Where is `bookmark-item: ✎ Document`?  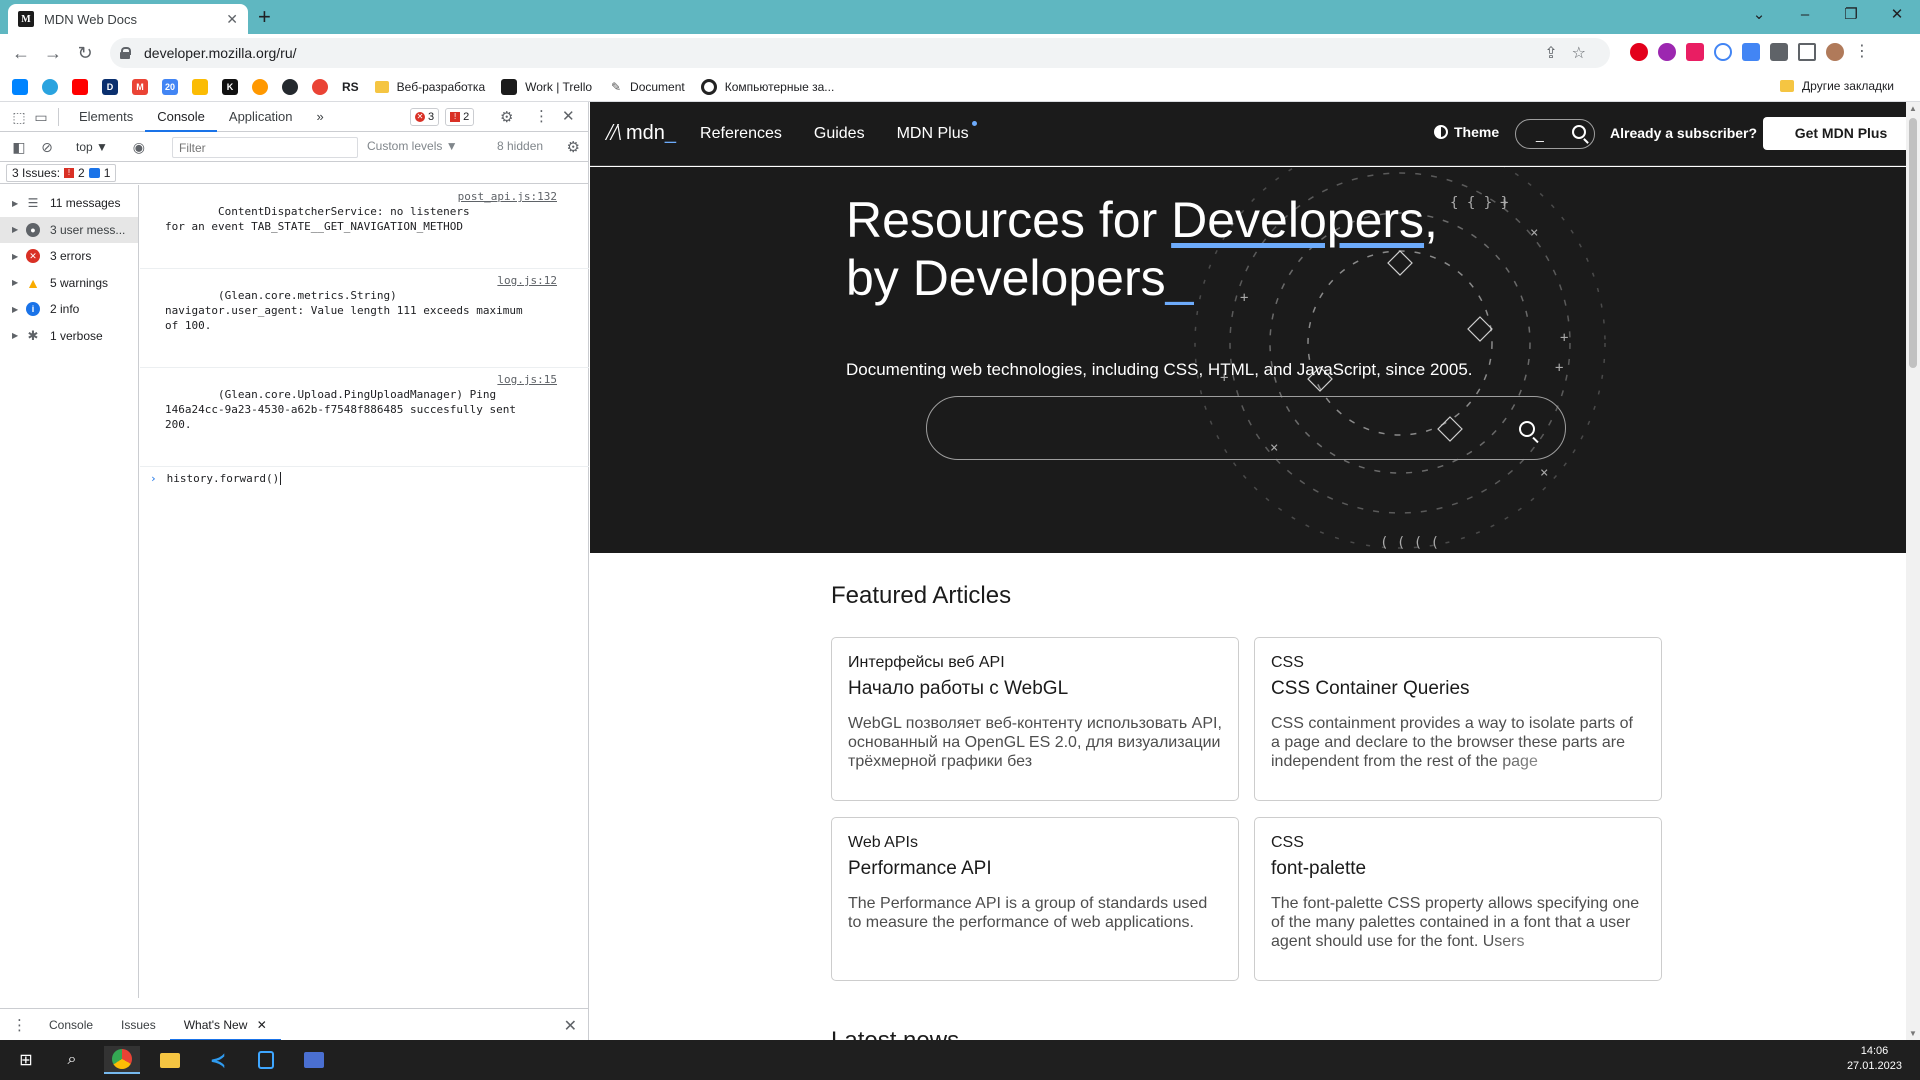
bookmark-item: ✎ Document is located at coordinates (646, 87).